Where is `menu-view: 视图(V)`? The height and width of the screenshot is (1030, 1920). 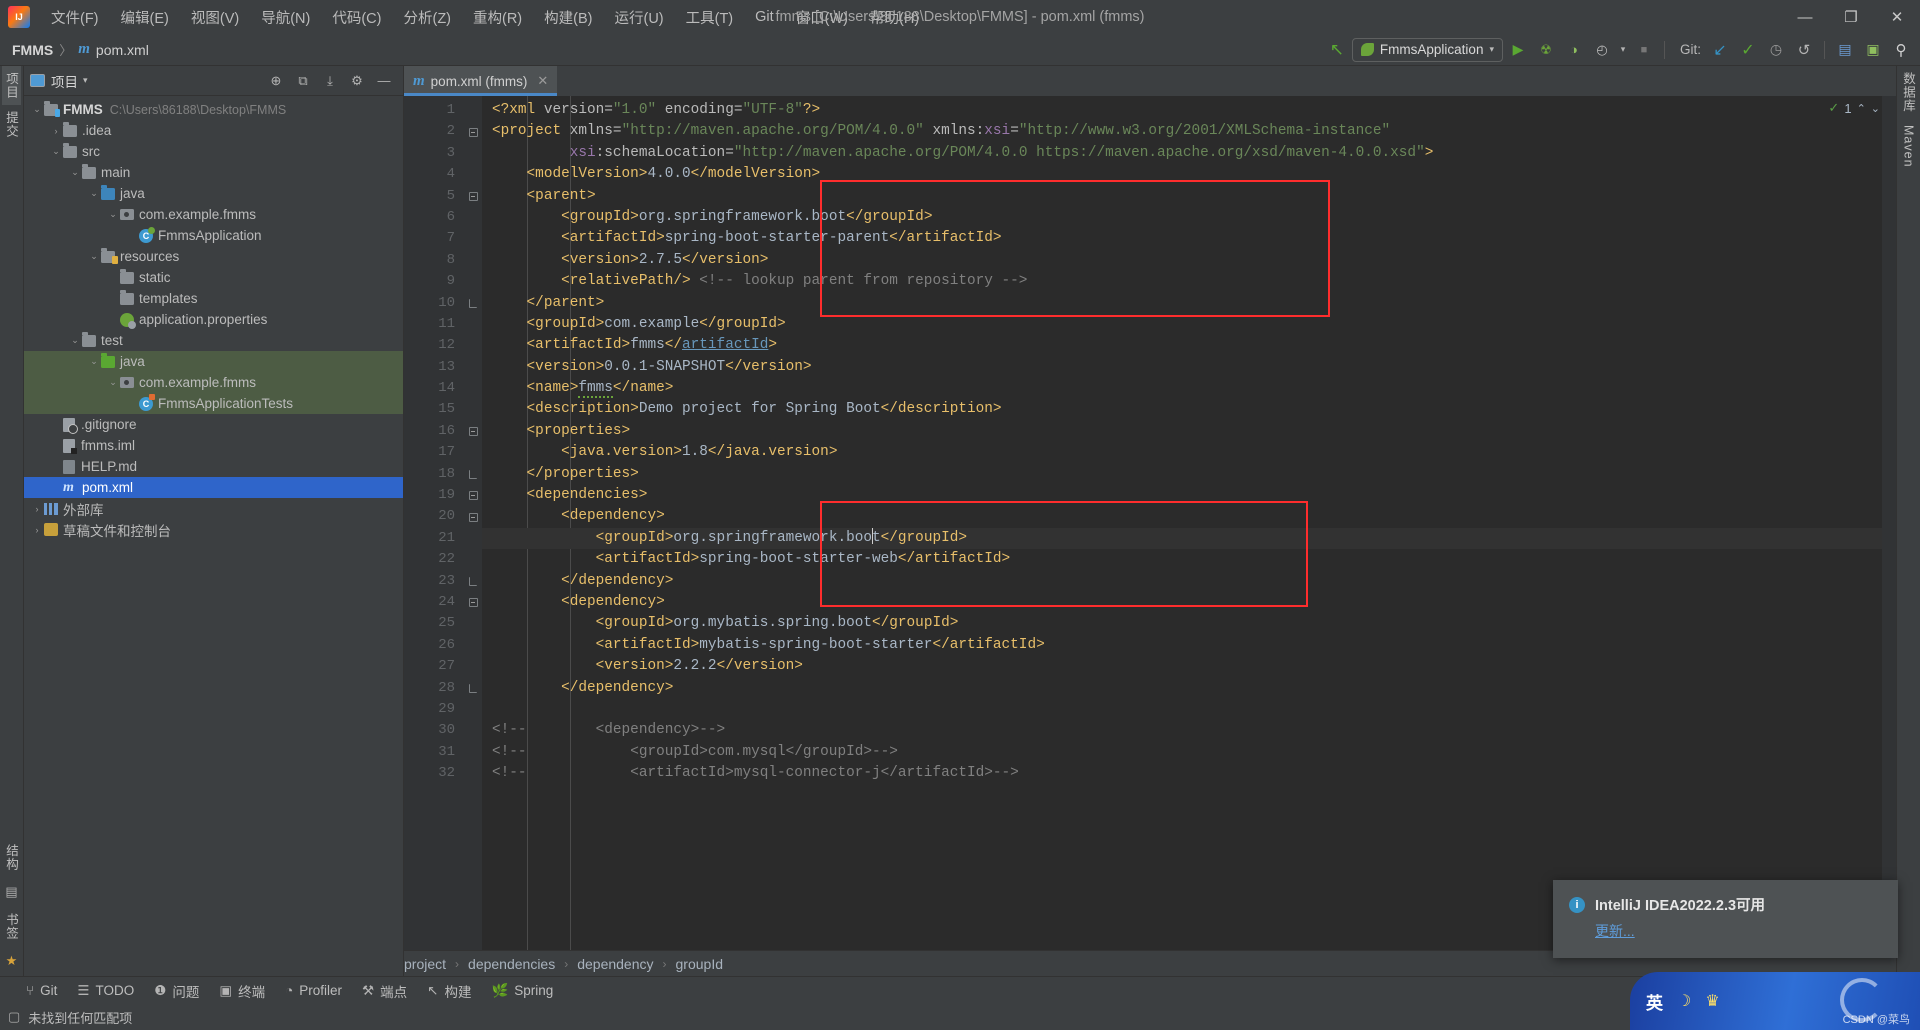 menu-view: 视图(V) is located at coordinates (215, 17).